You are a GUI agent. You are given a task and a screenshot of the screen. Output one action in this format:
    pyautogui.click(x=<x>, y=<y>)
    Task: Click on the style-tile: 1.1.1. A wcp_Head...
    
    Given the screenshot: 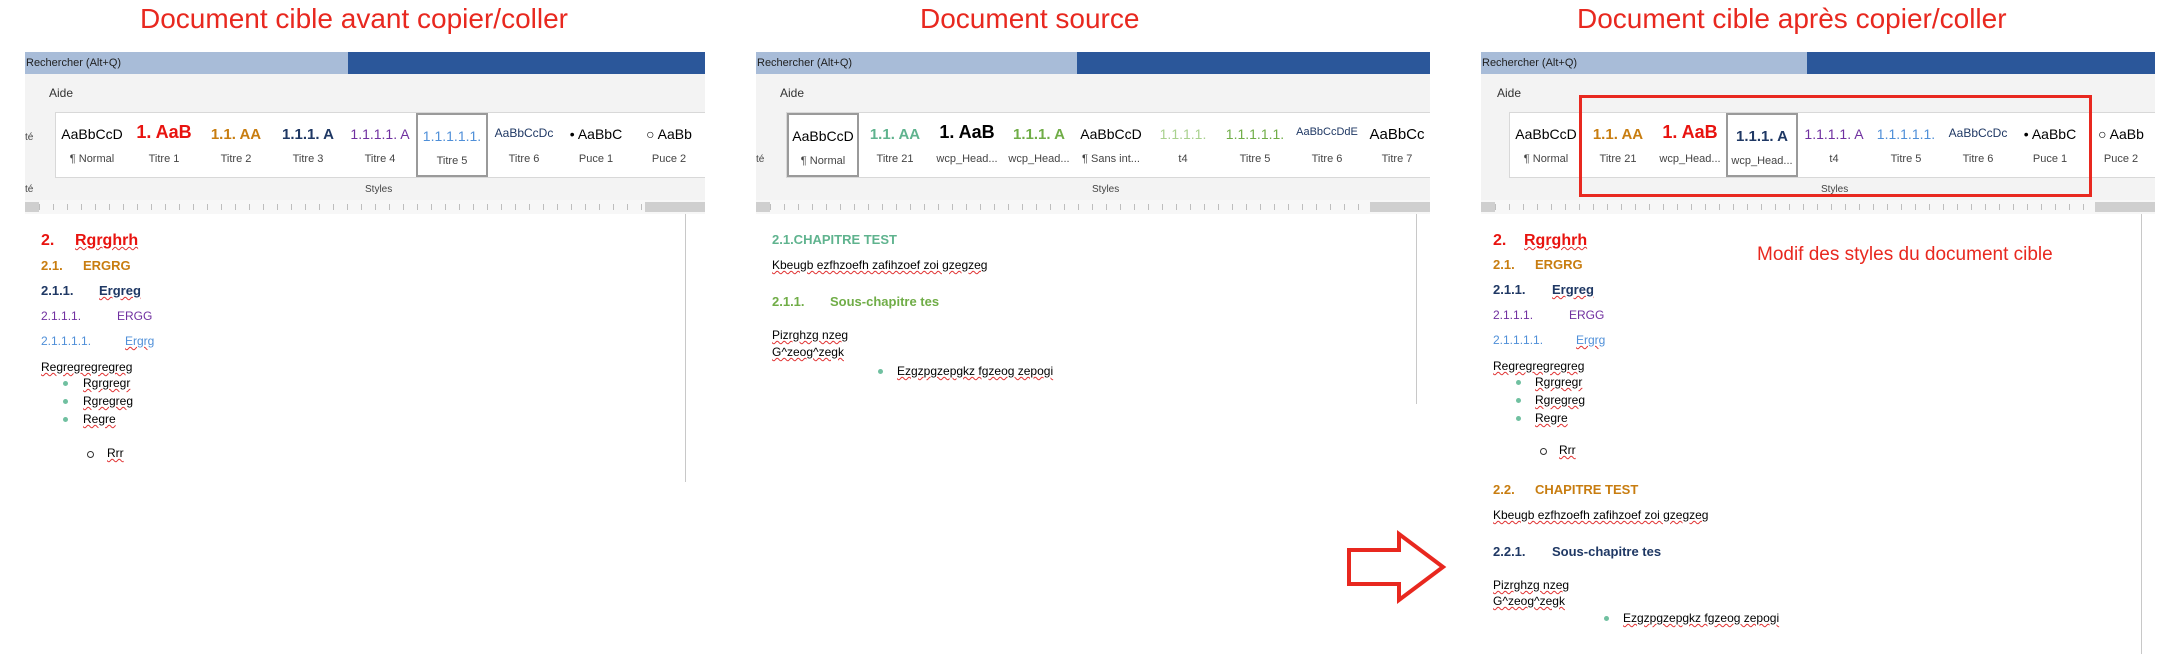 What is the action you would take?
    pyautogui.click(x=1039, y=145)
    